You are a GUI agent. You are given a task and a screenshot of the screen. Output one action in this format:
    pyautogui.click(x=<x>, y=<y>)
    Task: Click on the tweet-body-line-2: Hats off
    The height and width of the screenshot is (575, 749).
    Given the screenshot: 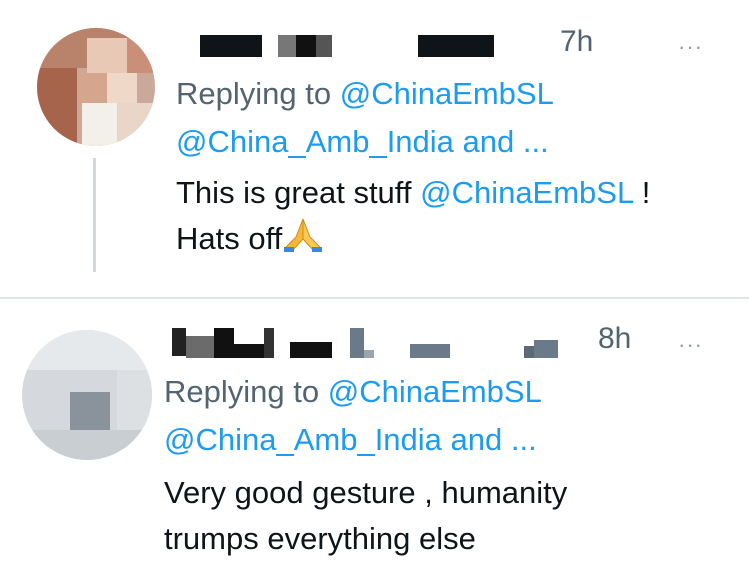 What is the action you would take?
    pyautogui.click(x=413, y=239)
    